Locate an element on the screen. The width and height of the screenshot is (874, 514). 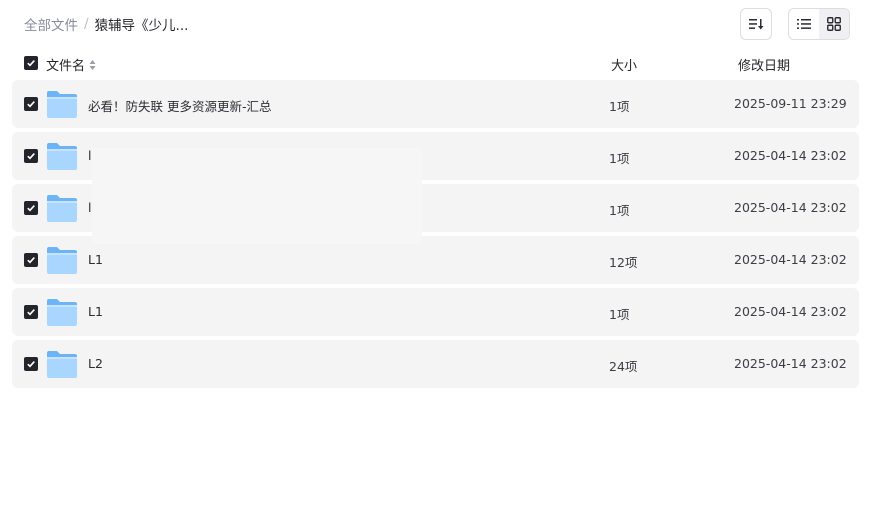
column-header-date: 修改日期 is located at coordinates (764, 66).